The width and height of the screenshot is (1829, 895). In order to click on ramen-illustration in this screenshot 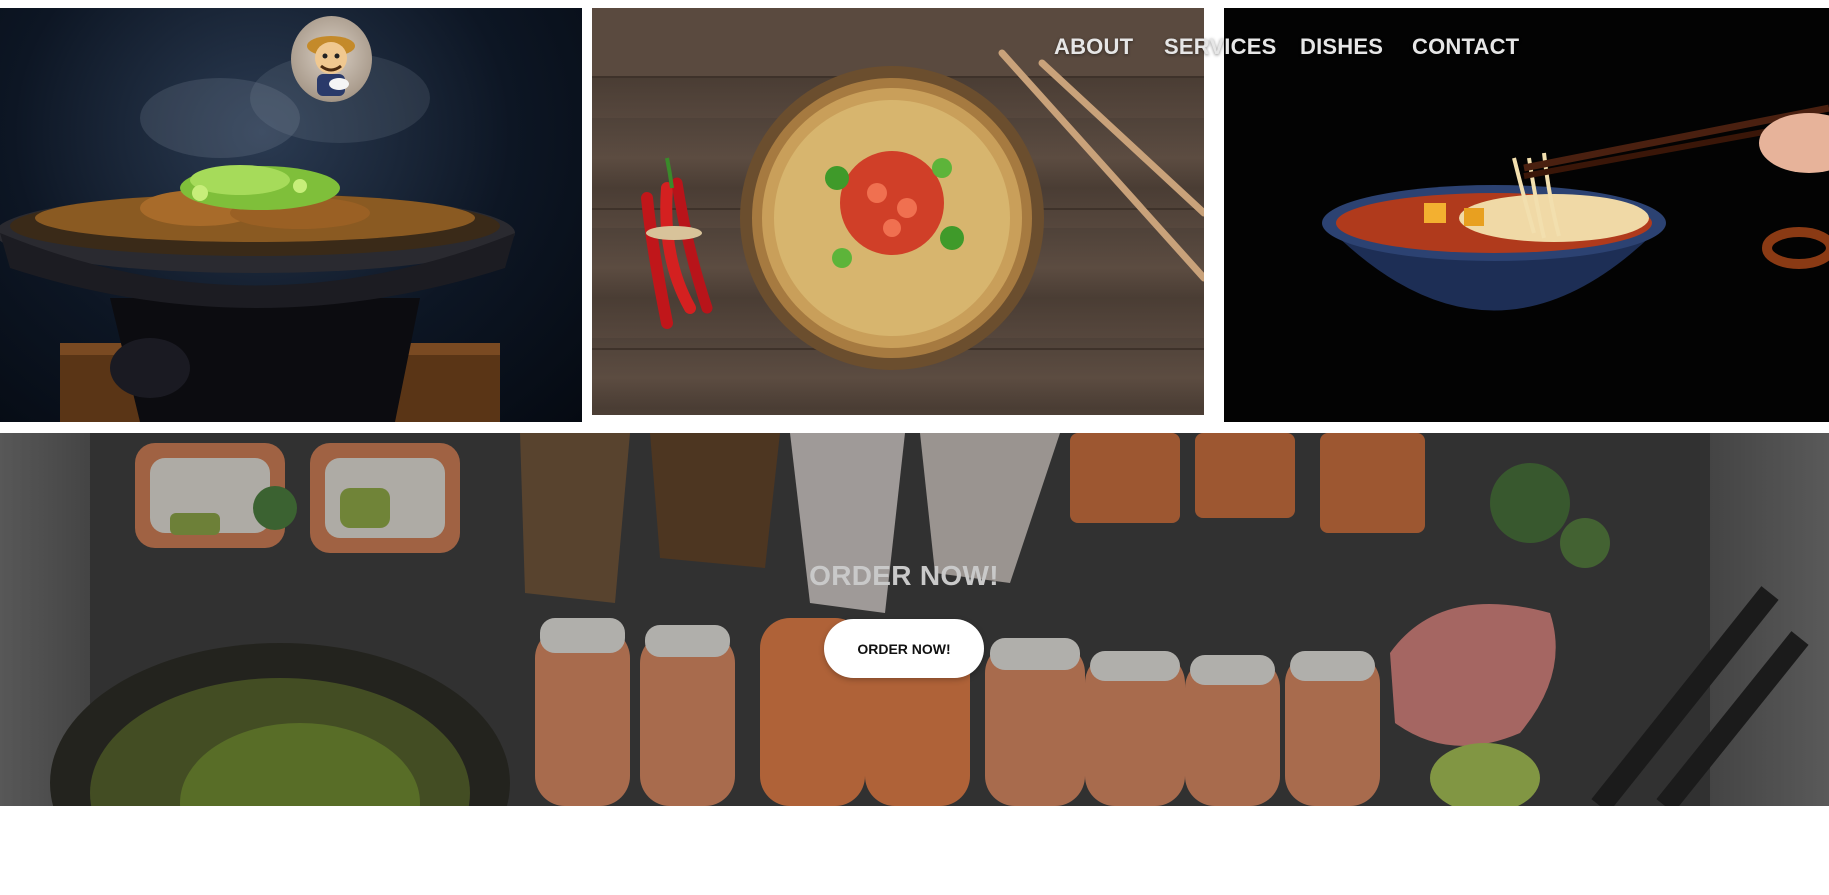, I will do `click(1575, 207)`.